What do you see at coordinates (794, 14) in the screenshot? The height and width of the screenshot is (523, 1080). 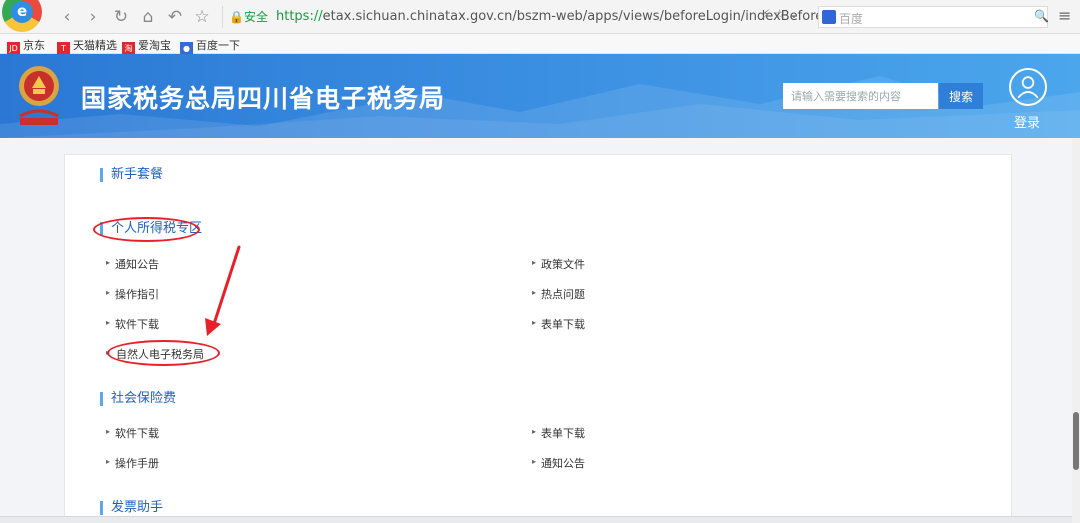 I see `chevron-down-icon: ⌄` at bounding box center [794, 14].